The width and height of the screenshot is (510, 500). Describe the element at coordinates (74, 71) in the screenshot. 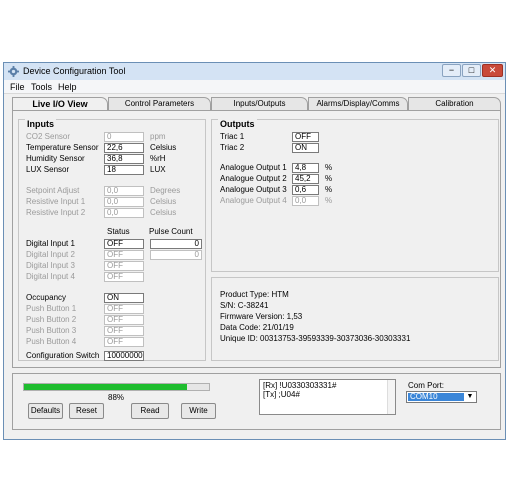

I see `window-title: Device Configuration Tool` at that location.